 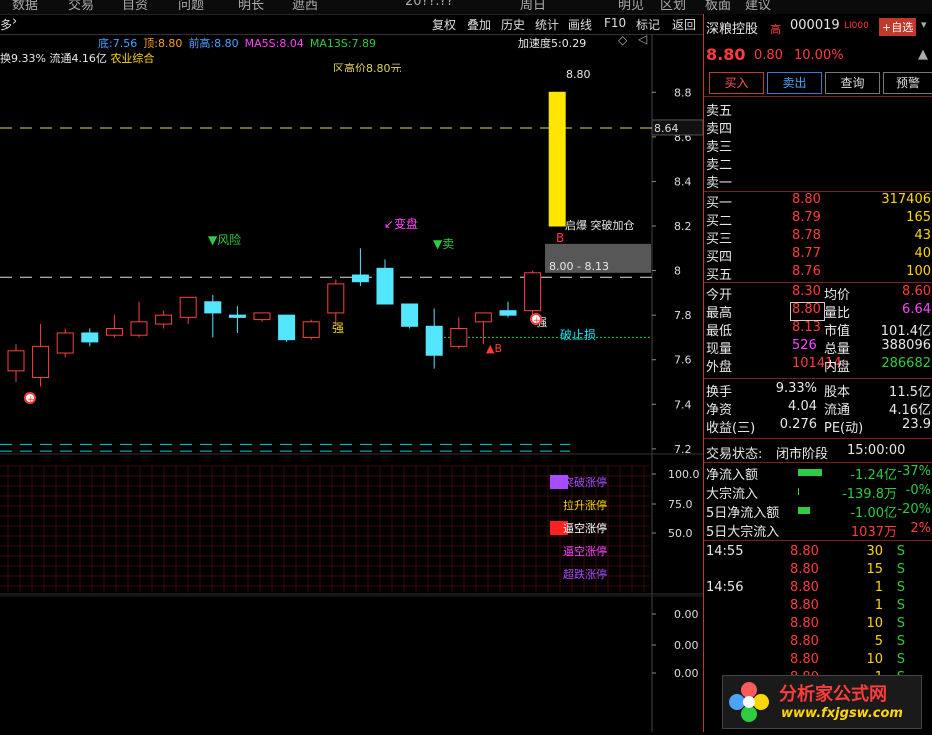 I want to click on tick-volume: 1, so click(x=878, y=605).